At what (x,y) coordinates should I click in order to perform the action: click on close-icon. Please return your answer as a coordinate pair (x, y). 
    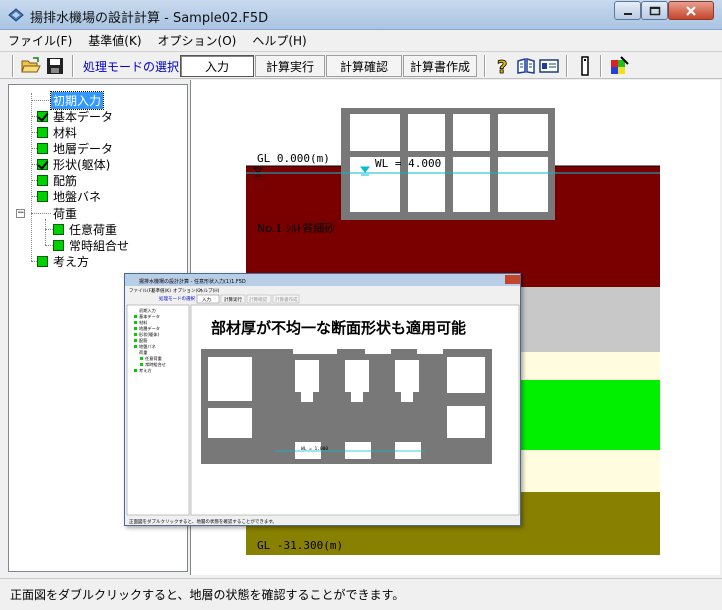
    Looking at the image, I should click on (691, 10).